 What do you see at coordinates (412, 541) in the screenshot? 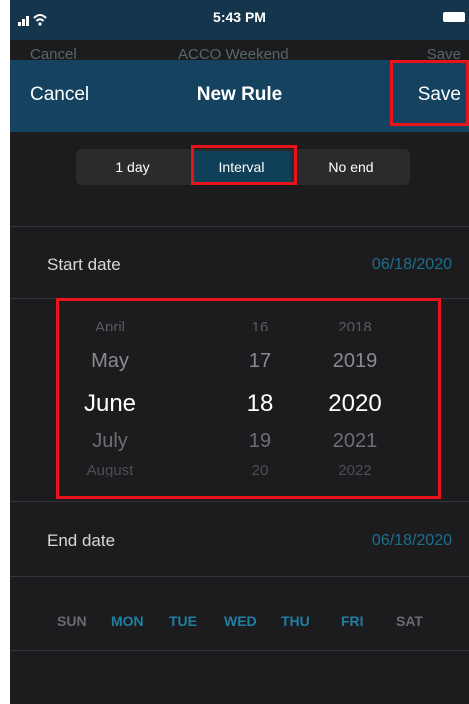
I see `end-date-value: 06/18/2020` at bounding box center [412, 541].